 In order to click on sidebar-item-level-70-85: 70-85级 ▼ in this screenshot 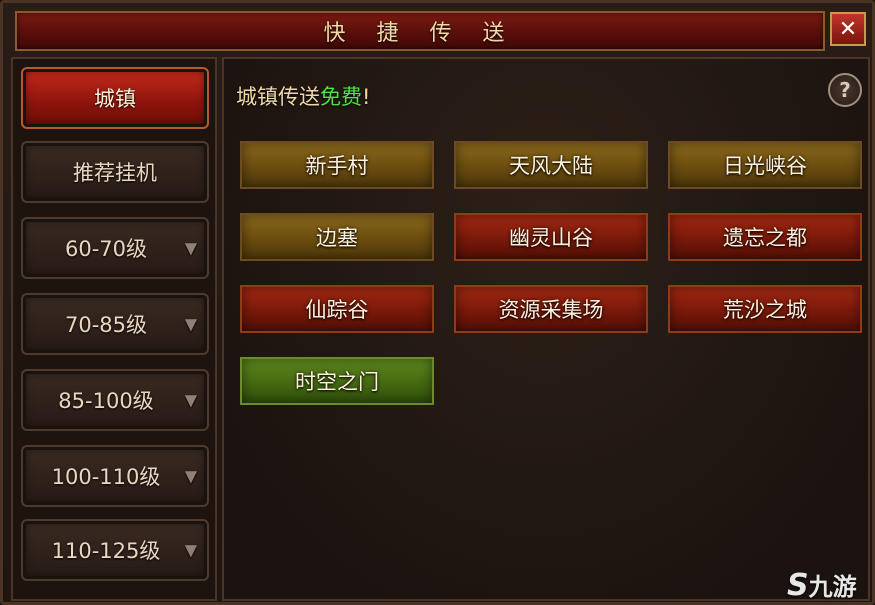, I will do `click(115, 324)`.